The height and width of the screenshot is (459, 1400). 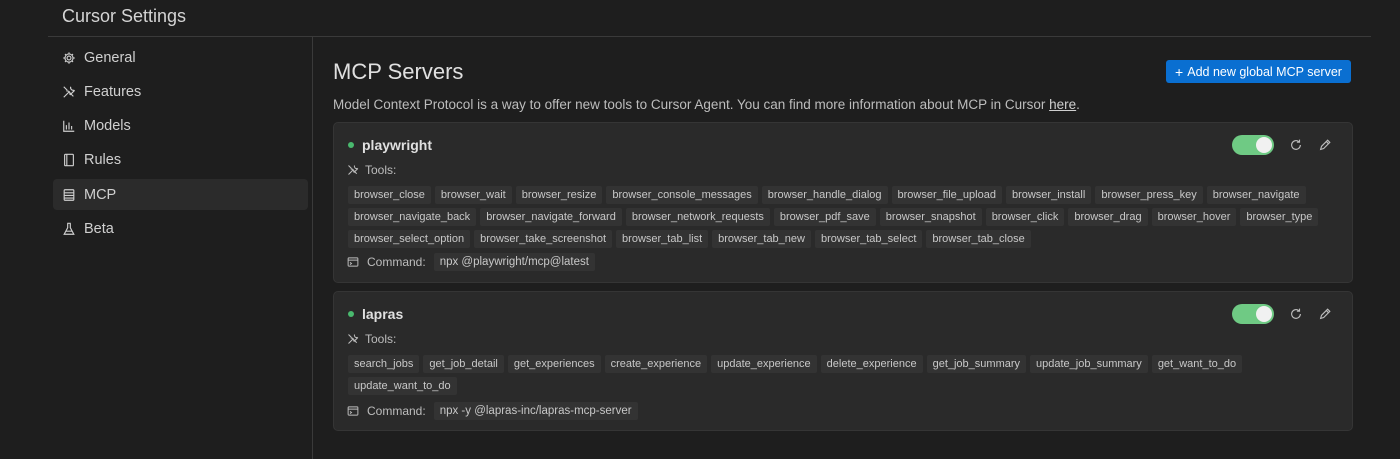 What do you see at coordinates (1025, 217) in the screenshot?
I see `tool-chip: browser_click` at bounding box center [1025, 217].